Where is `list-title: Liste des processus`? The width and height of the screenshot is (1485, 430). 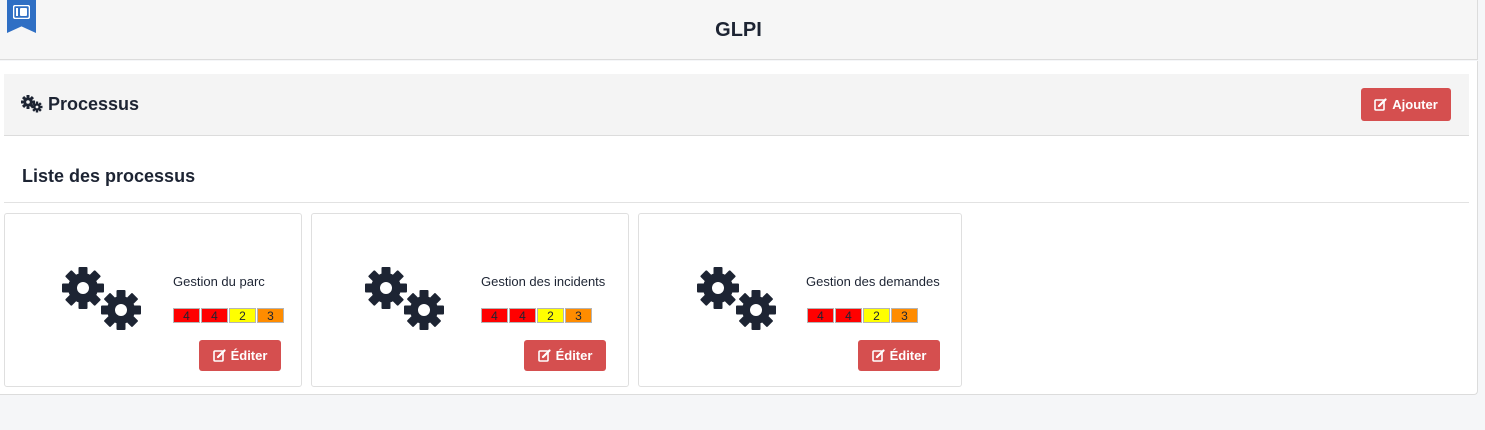
list-title: Liste des processus is located at coordinates (109, 176).